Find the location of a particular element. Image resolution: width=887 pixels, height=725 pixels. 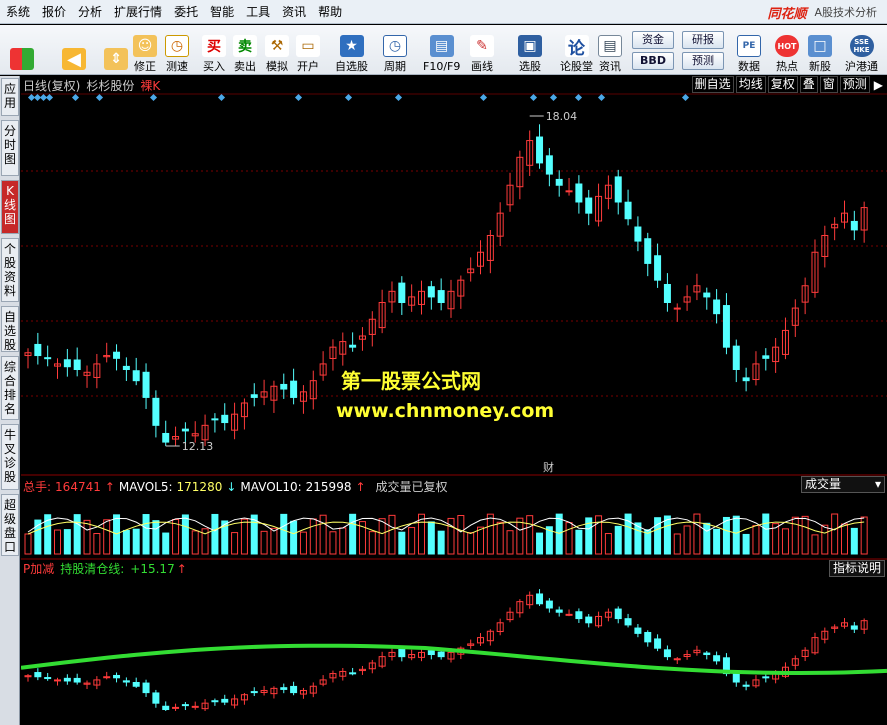

sell-button: 卖卖出 is located at coordinates (245, 50).